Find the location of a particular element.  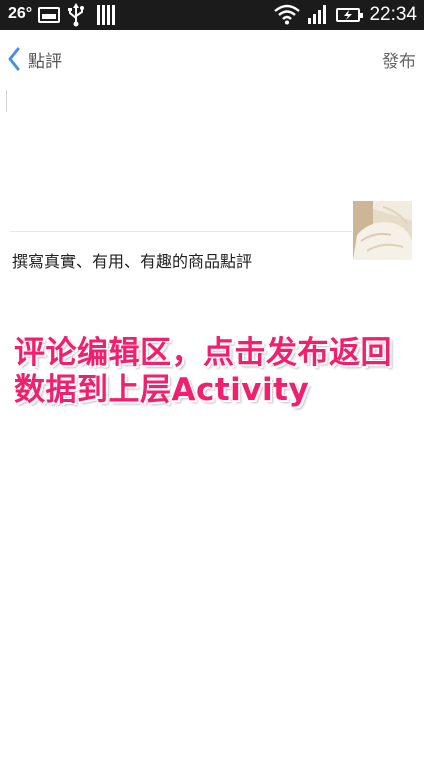

temperature-text: 26° is located at coordinates (20, 13).